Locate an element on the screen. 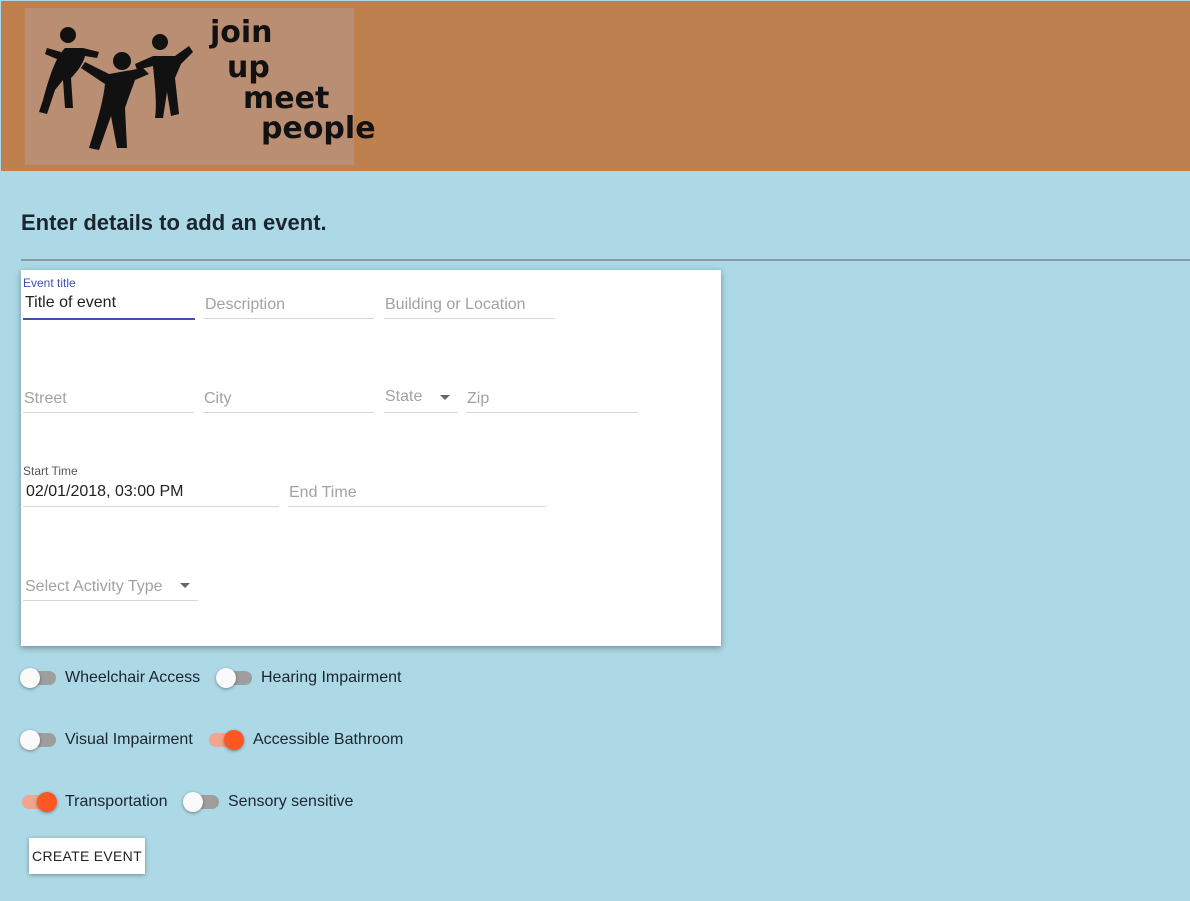 Image resolution: width=1190 pixels, height=901 pixels. sensory-sensitive-label: Sensory sensitive is located at coordinates (291, 801).